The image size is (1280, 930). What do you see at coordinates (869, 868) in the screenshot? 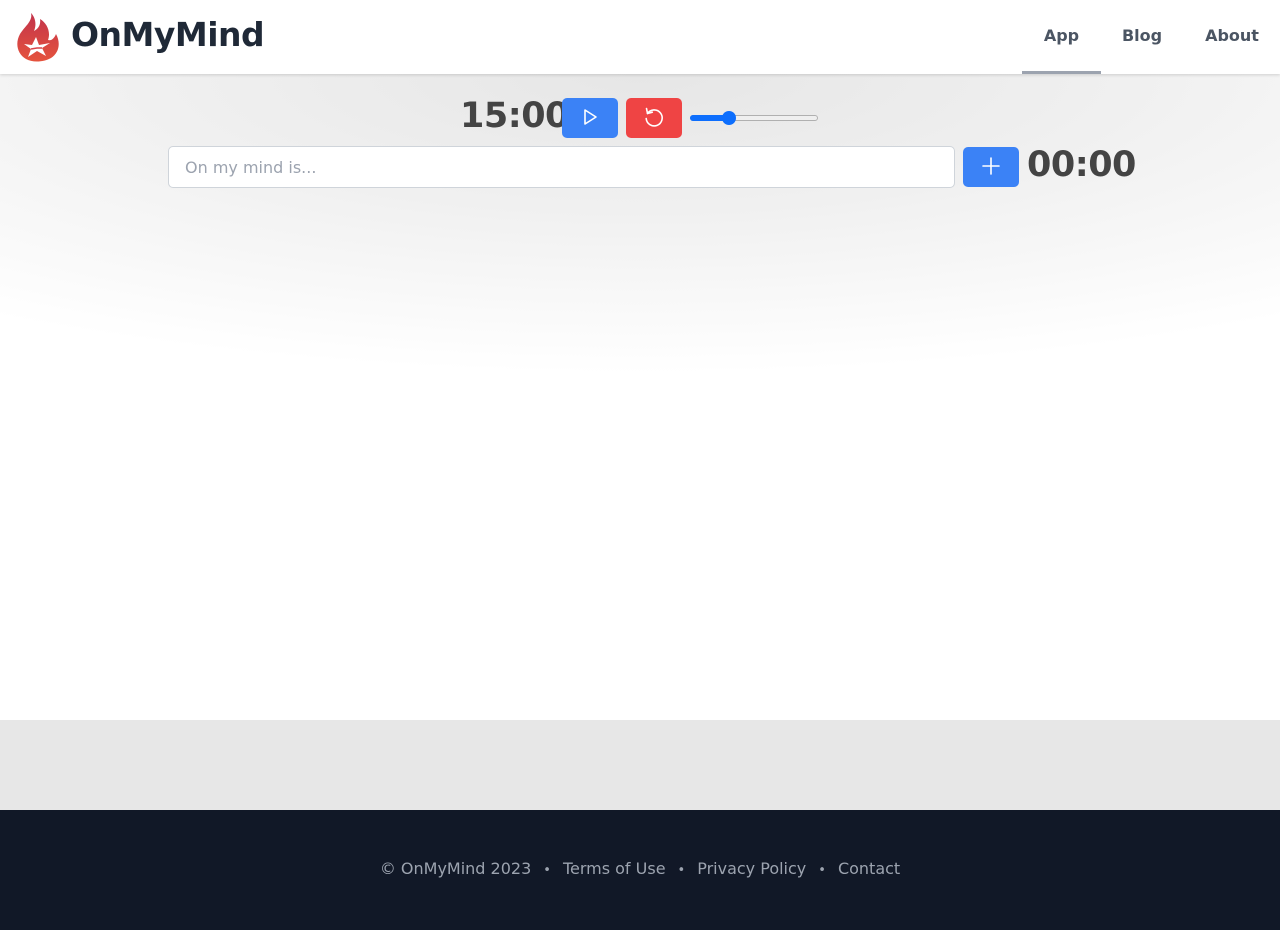
I see `footer-link-contact: Contact` at bounding box center [869, 868].